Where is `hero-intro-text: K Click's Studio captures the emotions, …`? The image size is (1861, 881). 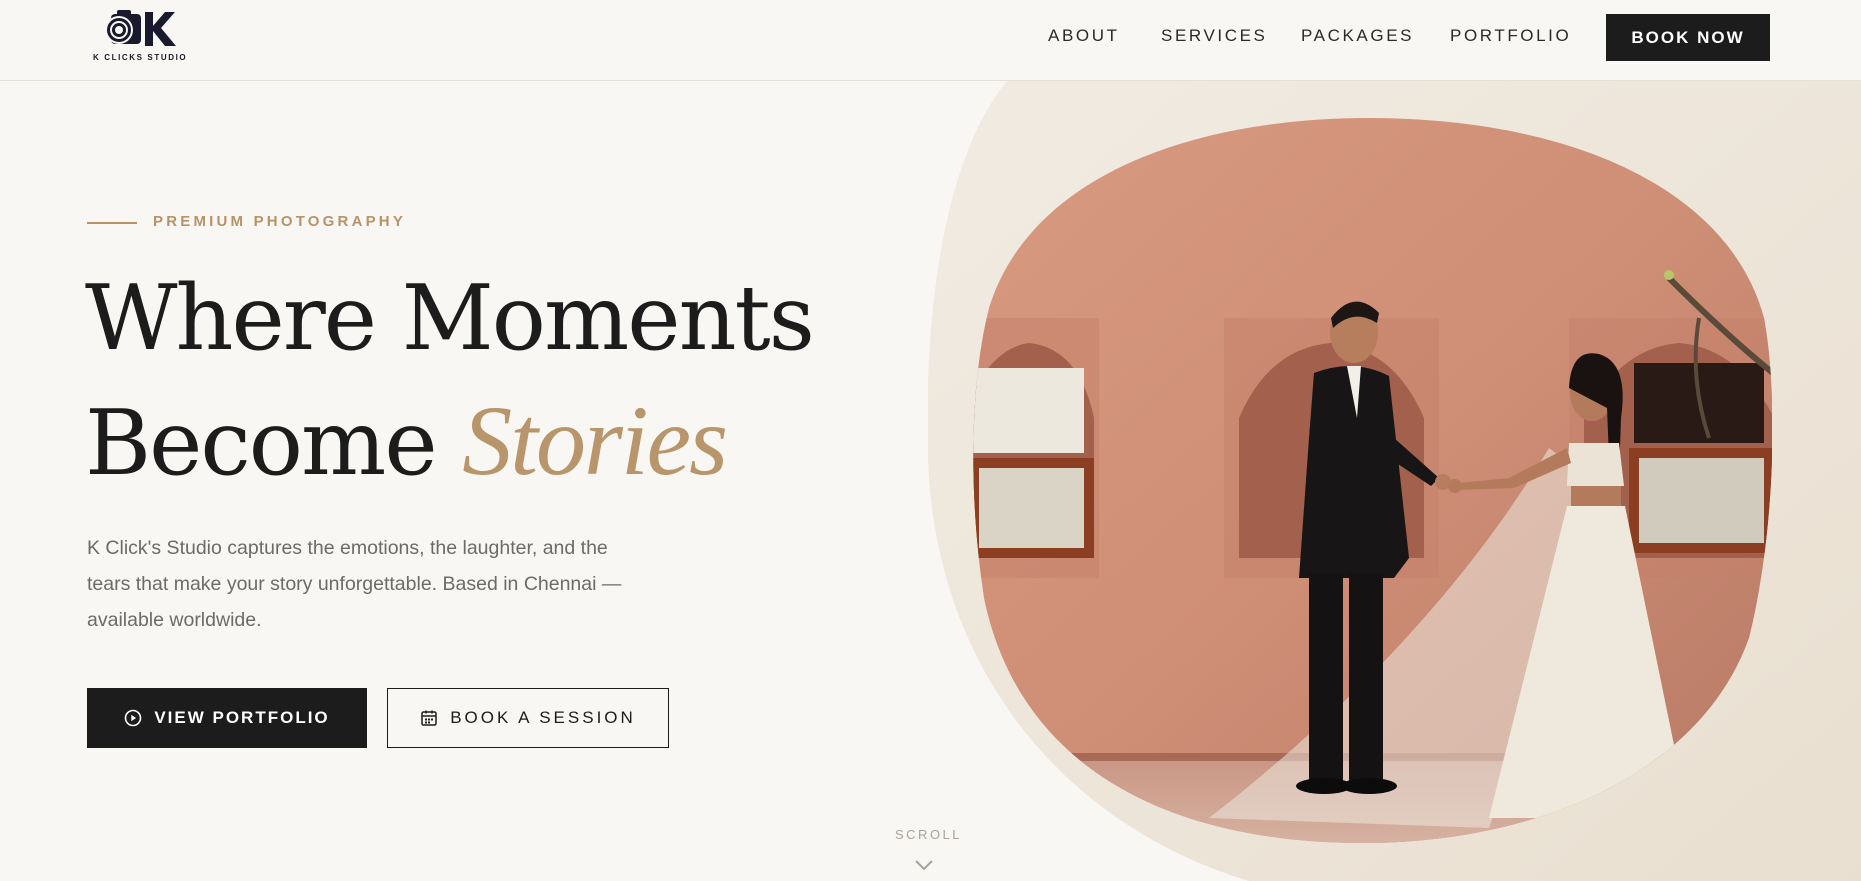 hero-intro-text: K Click's Studio captures the emotions, … is located at coordinates (354, 584).